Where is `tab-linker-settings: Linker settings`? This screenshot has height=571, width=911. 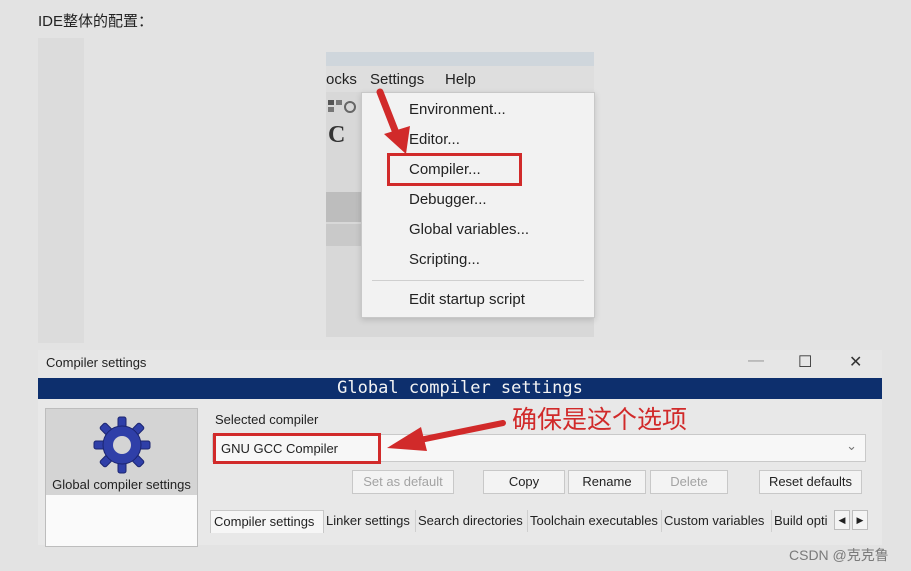
tab-linker-settings: Linker settings is located at coordinates (369, 521).